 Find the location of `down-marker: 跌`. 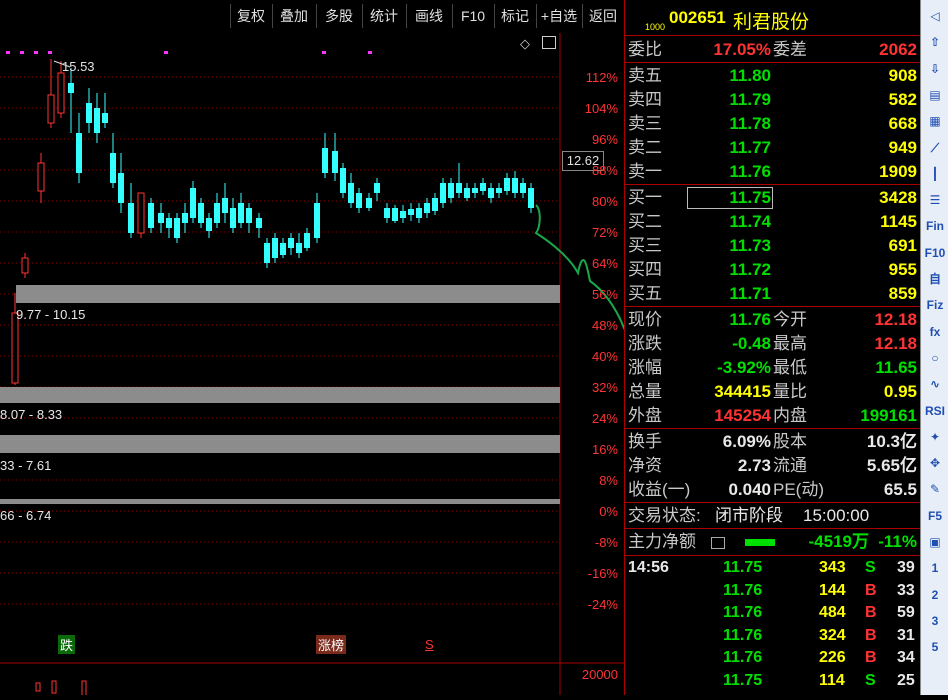

down-marker: 跌 is located at coordinates (67, 644).